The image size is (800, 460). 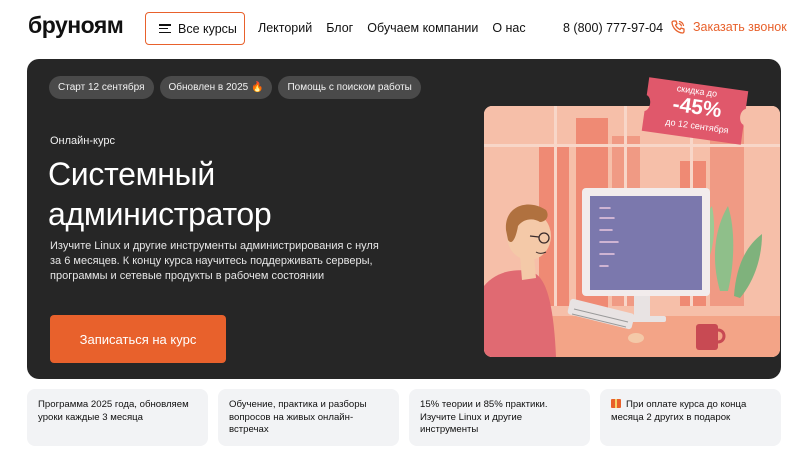 What do you see at coordinates (285, 28) in the screenshot?
I see `nav-item-lectures: Лекторий` at bounding box center [285, 28].